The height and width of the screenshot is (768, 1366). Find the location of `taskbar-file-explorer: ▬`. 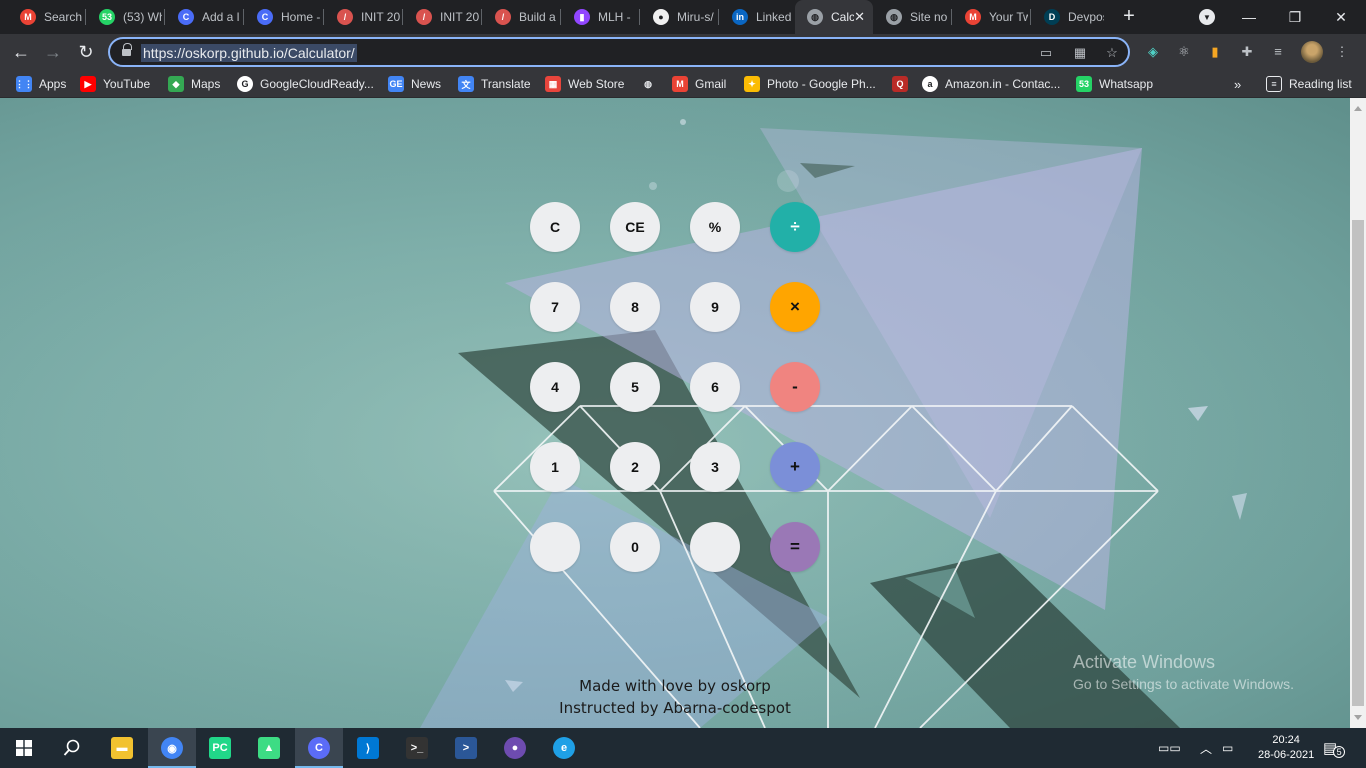

taskbar-file-explorer: ▬ is located at coordinates (122, 748).